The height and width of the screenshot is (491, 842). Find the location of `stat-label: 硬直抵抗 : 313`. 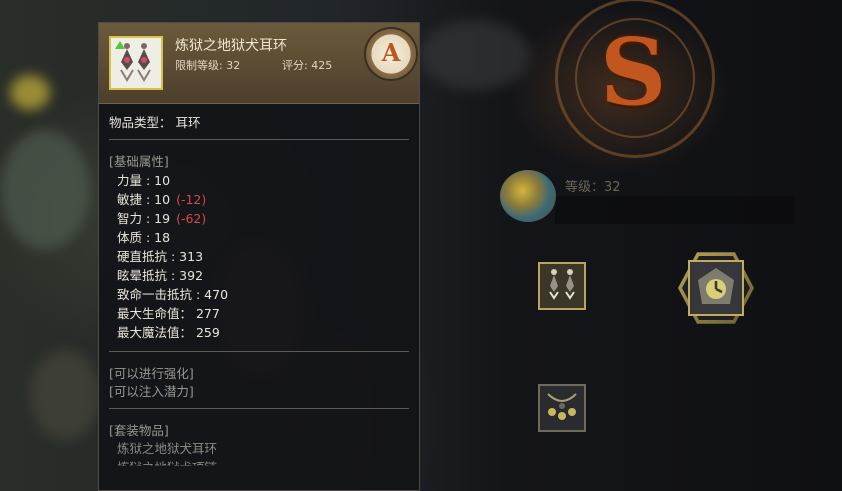

stat-label: 硬直抵抗 : 313 is located at coordinates (160, 256).